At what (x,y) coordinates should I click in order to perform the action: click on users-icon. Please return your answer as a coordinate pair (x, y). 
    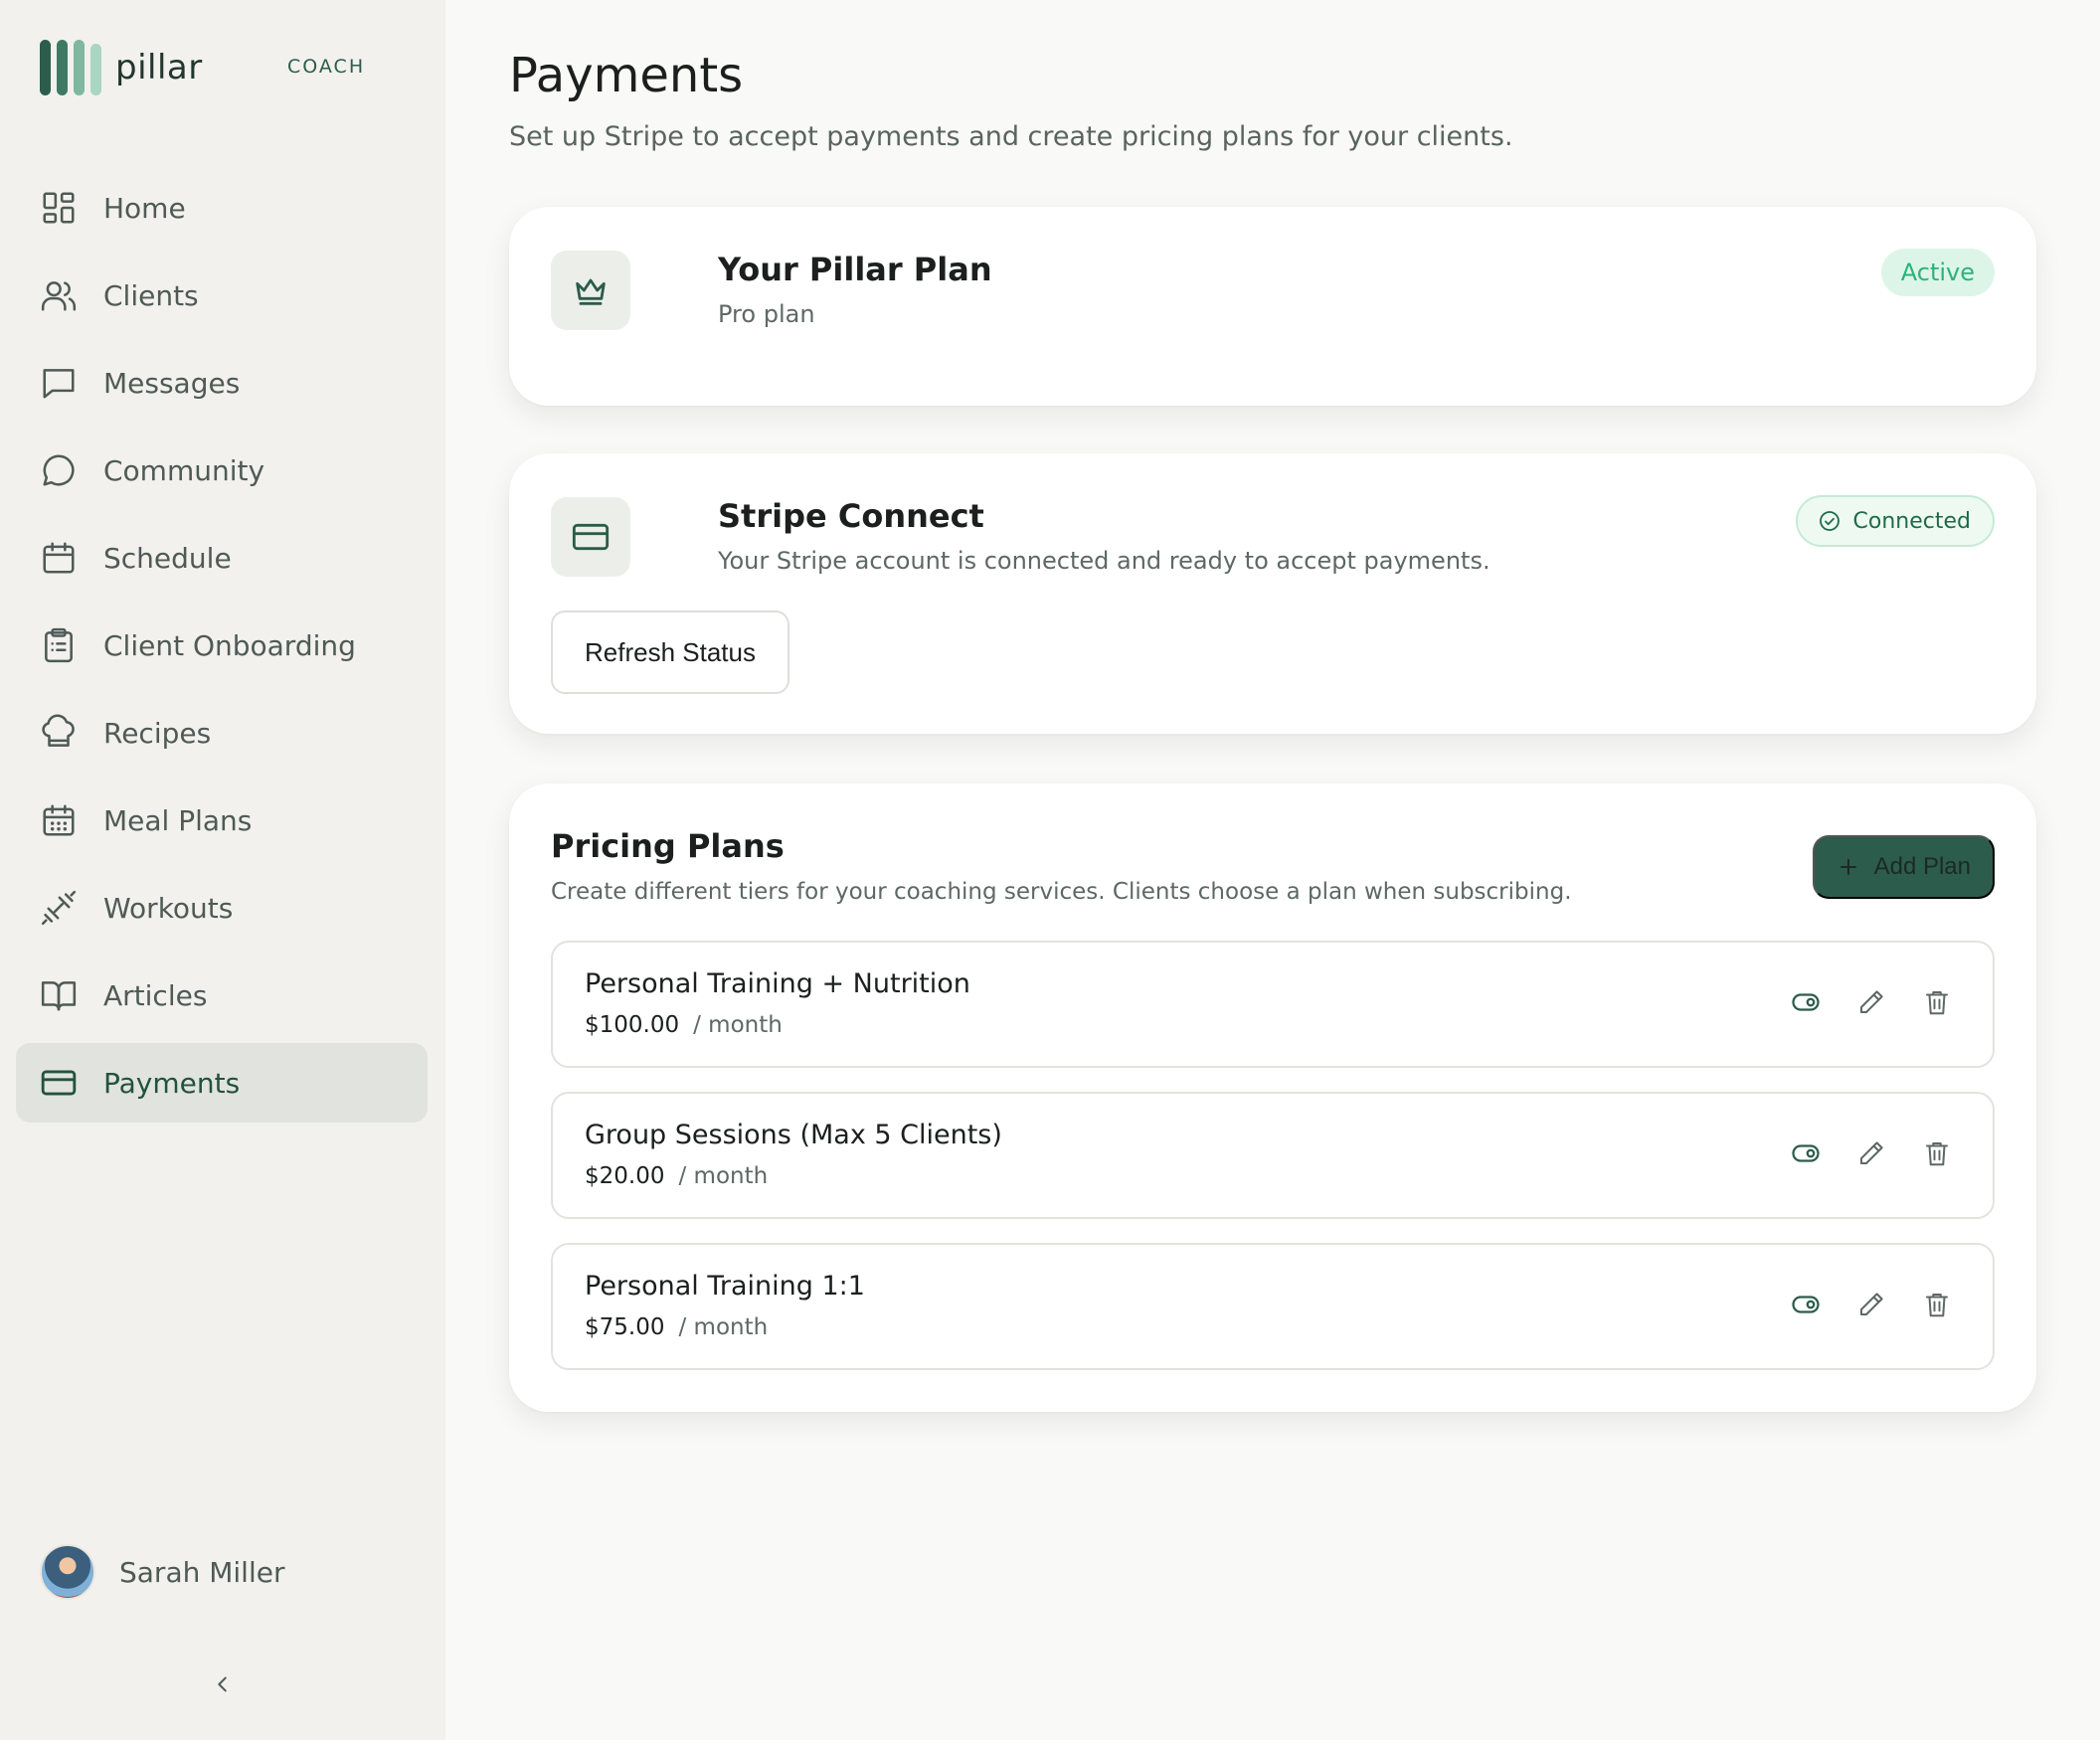
    Looking at the image, I should click on (59, 295).